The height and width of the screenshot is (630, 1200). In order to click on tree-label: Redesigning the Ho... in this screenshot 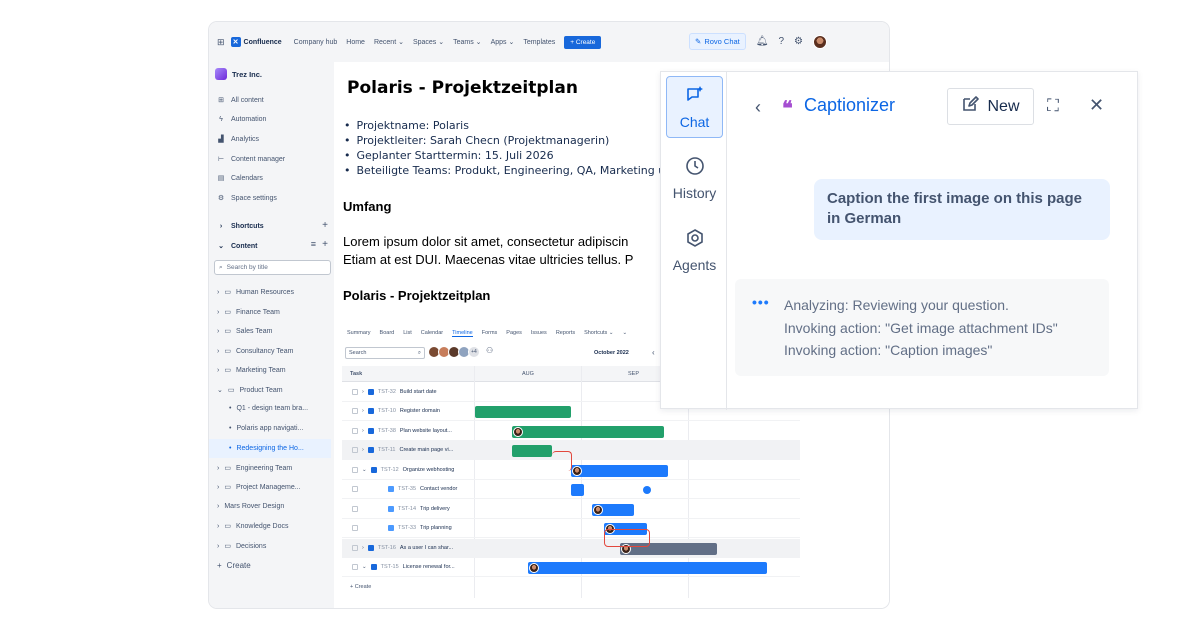, I will do `click(270, 448)`.